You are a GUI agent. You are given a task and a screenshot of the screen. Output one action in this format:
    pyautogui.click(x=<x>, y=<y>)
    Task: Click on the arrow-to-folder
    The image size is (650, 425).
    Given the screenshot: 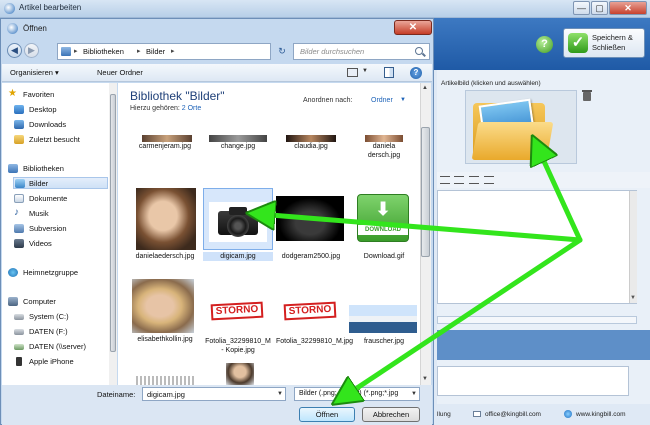 What is the action you would take?
    pyautogui.click(x=560, y=194)
    